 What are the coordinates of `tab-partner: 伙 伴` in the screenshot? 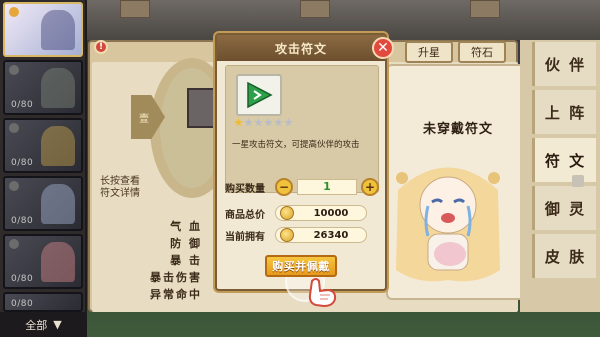 It's located at (564, 64).